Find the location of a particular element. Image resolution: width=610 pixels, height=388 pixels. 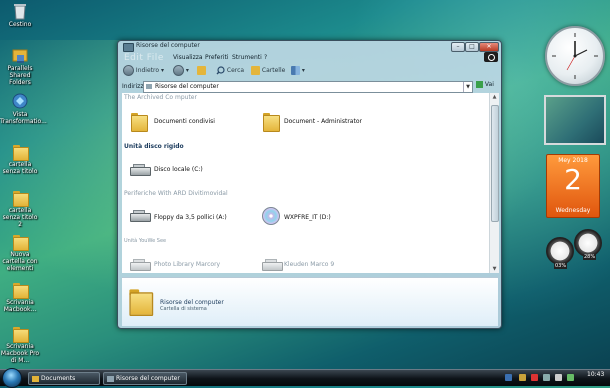

security-alert-icon is located at coordinates (534, 377).